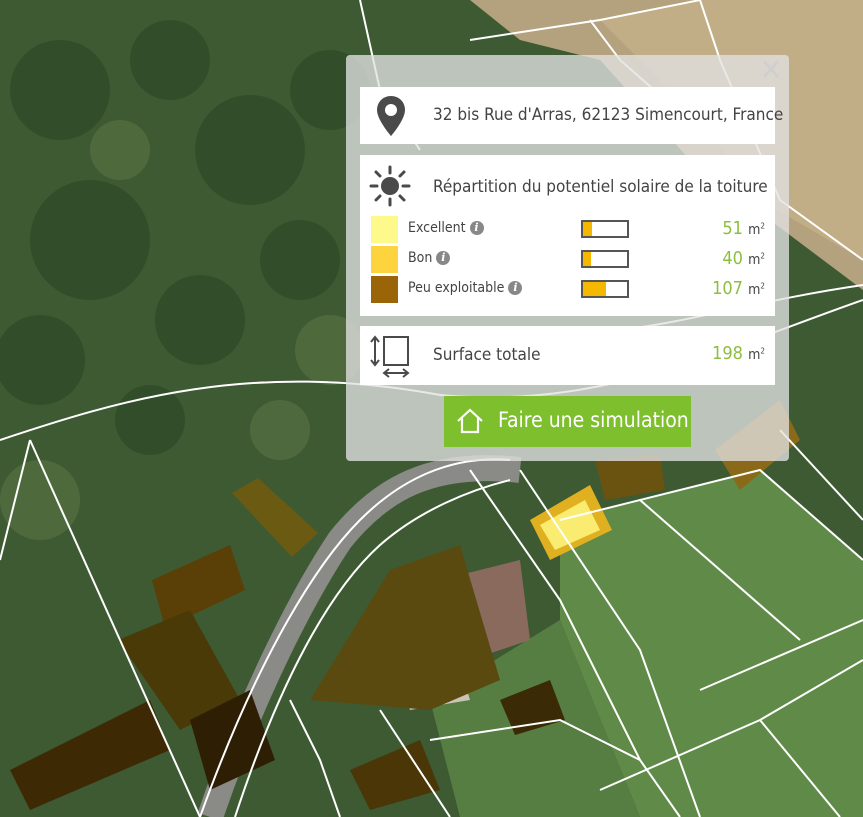 Image resolution: width=863 pixels, height=817 pixels. What do you see at coordinates (727, 353) in the screenshot?
I see `total-surface-value: 198` at bounding box center [727, 353].